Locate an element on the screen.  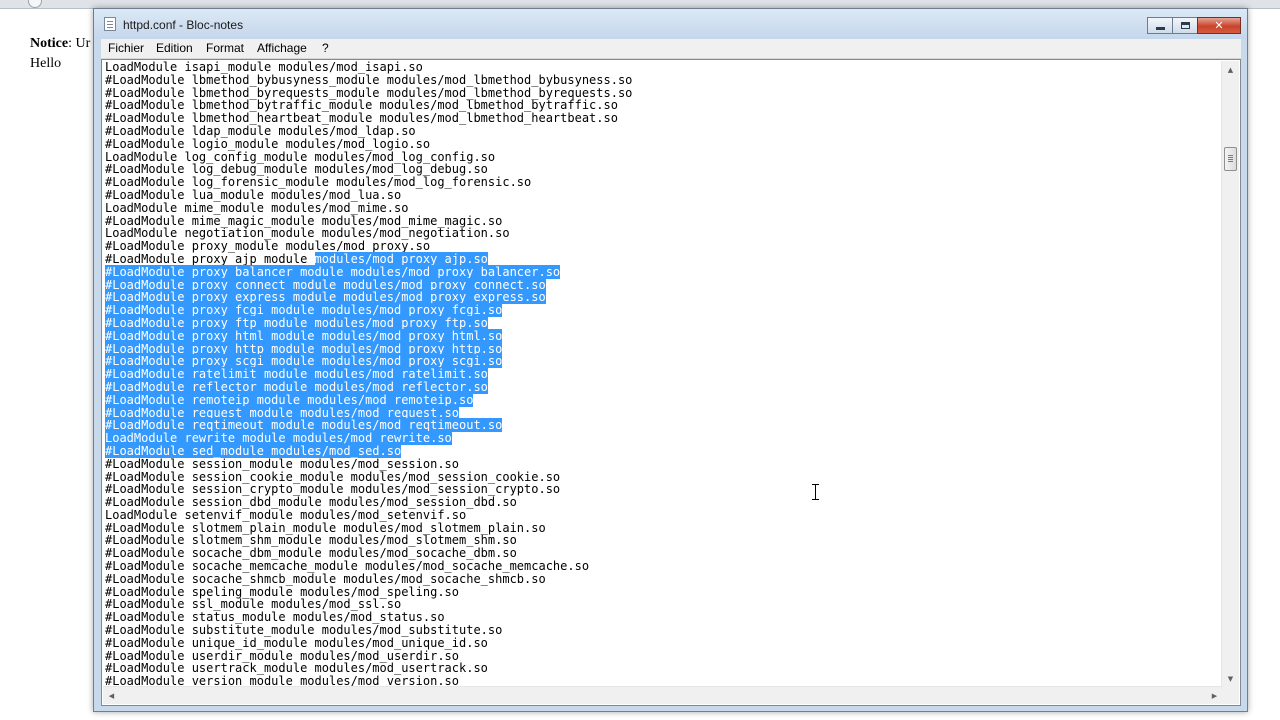
minimize-button is located at coordinates (1160, 25).